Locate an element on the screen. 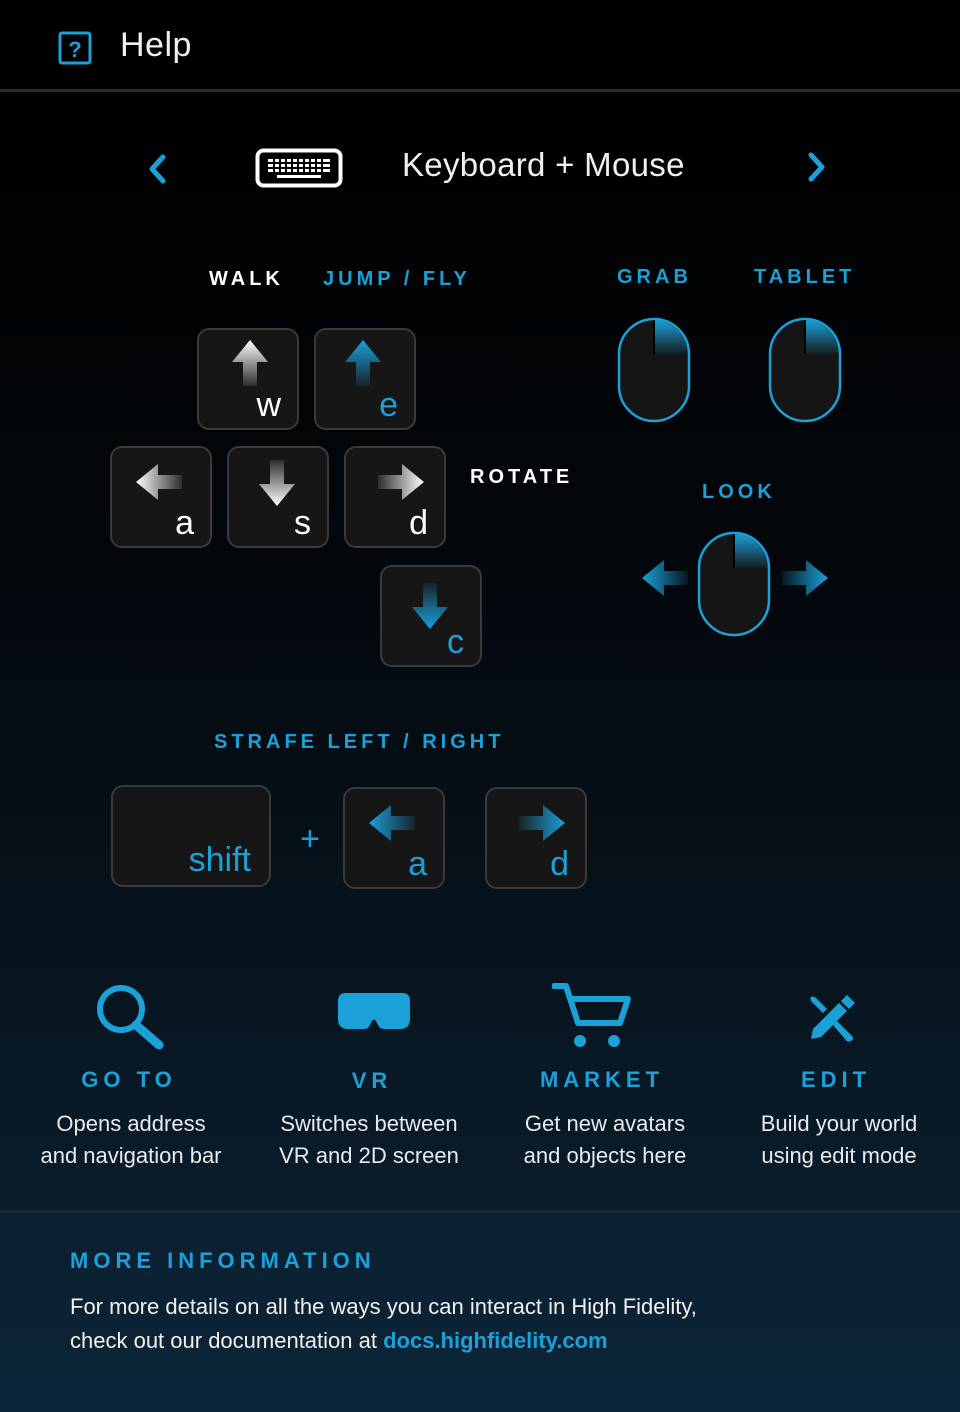  key-s: s is located at coordinates (278, 497).